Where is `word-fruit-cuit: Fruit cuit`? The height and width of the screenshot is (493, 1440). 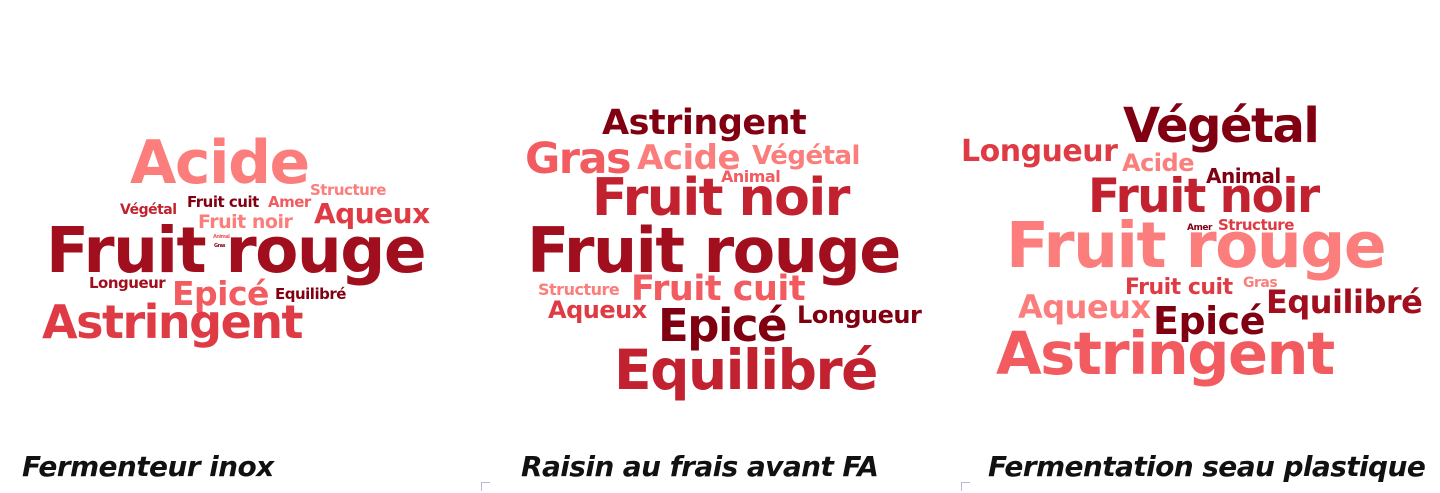
word-fruit-cuit: Fruit cuit is located at coordinates (223, 202).